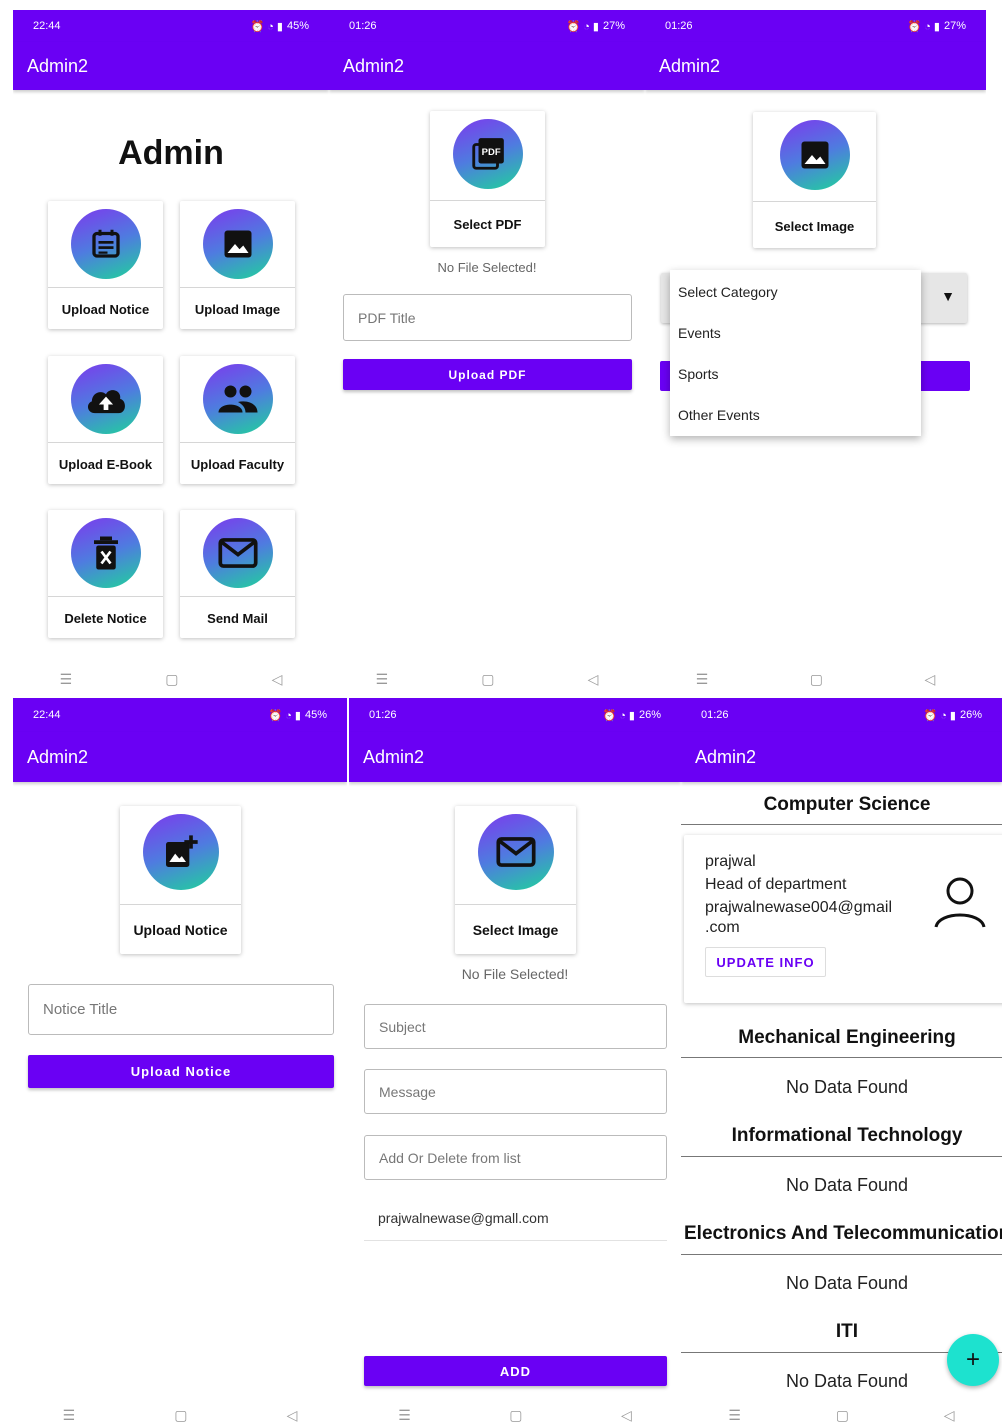  I want to click on cloud-upload-icon, so click(105, 399).